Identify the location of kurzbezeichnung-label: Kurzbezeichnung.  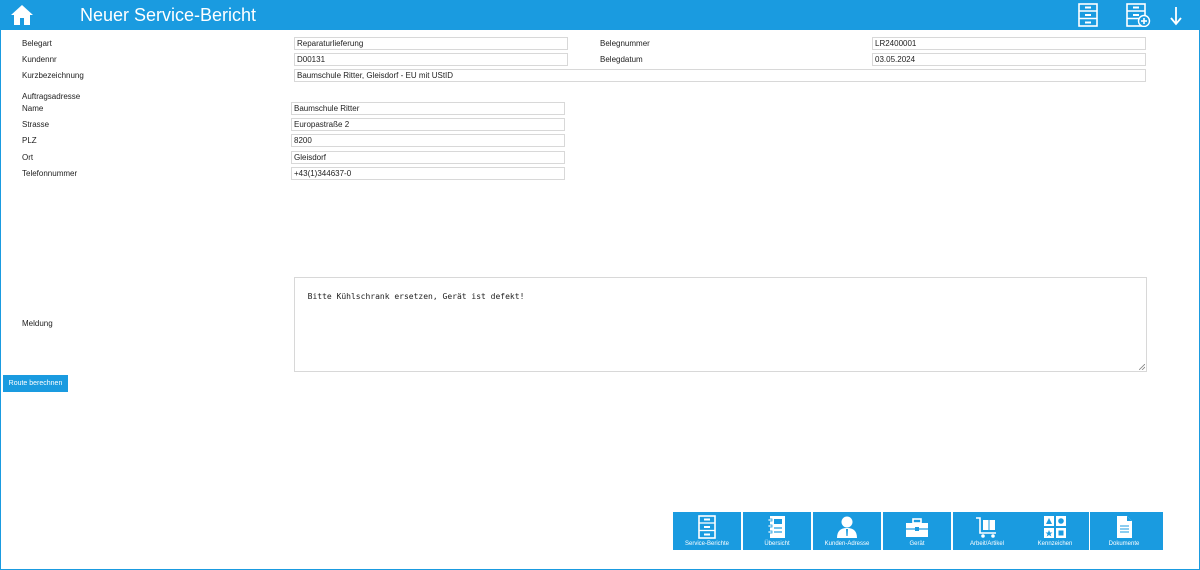
(53, 75).